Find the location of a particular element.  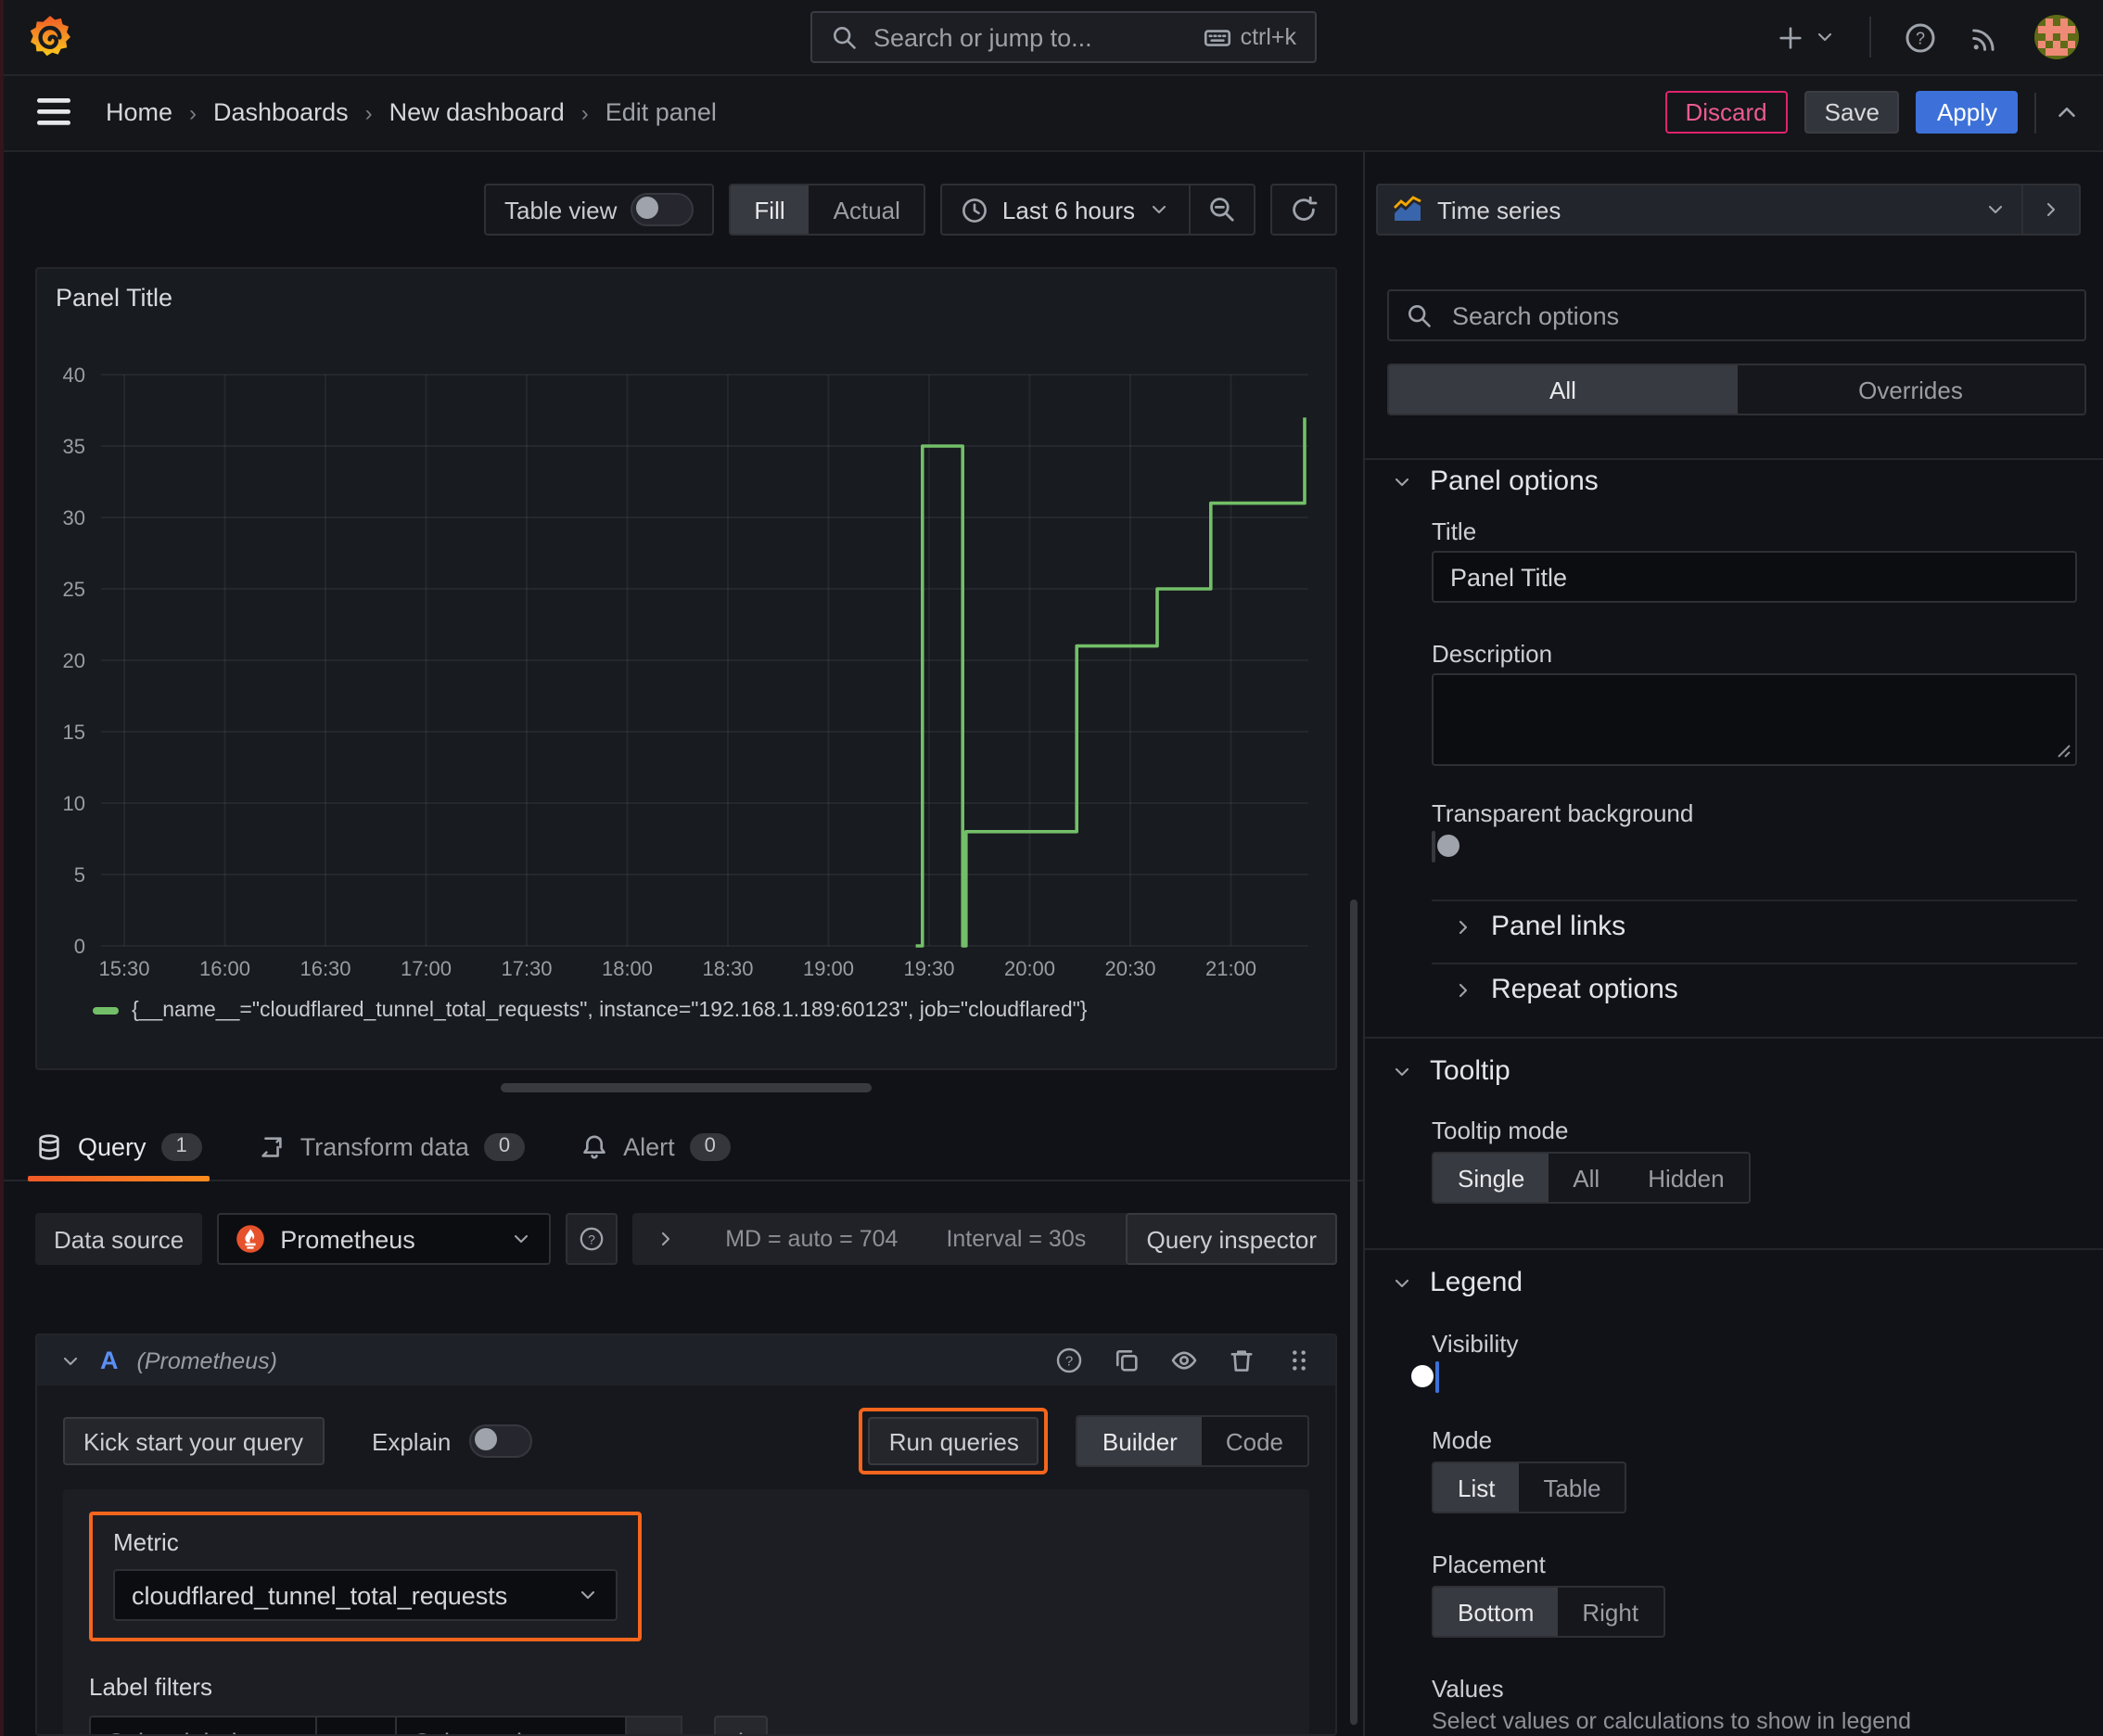

legend-mode-table: Table is located at coordinates (1572, 1487).